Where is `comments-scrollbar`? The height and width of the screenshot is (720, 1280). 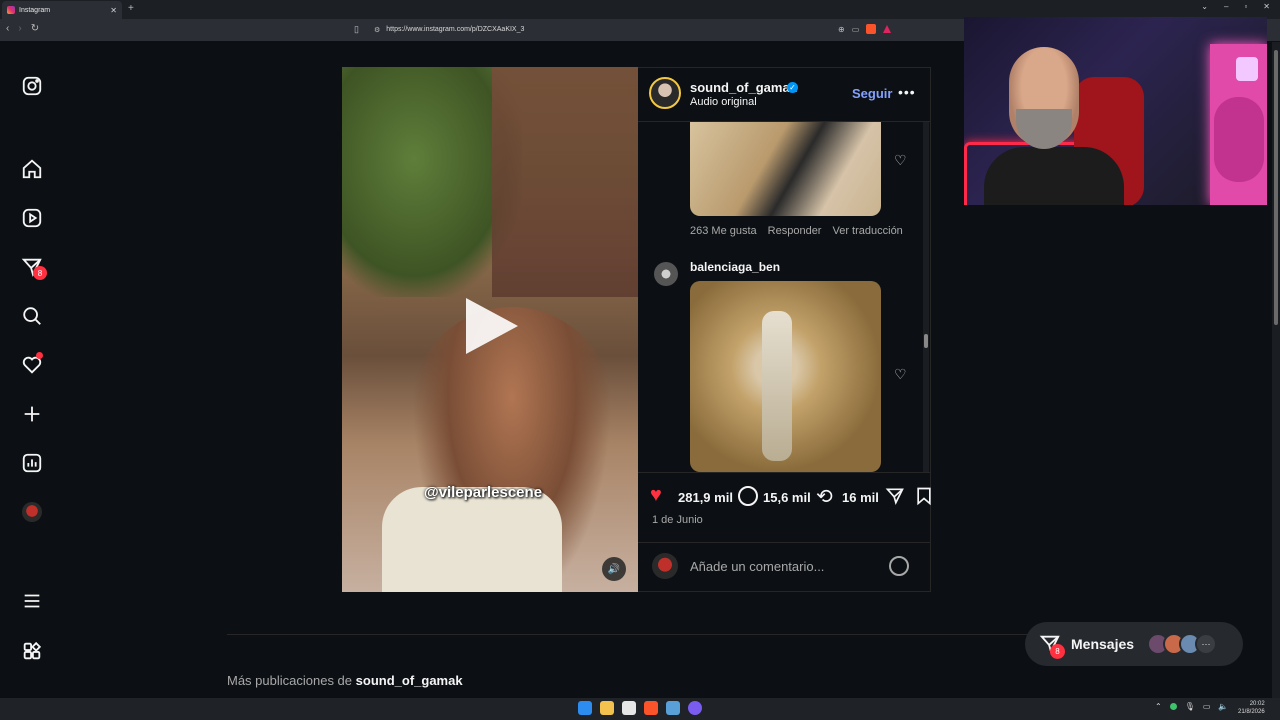
comments-scrollbar is located at coordinates (926, 297).